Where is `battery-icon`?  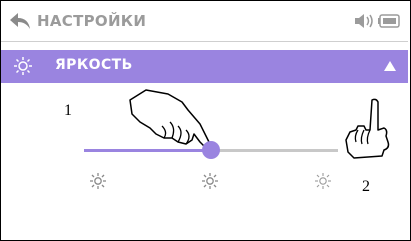
battery-icon is located at coordinates (389, 21).